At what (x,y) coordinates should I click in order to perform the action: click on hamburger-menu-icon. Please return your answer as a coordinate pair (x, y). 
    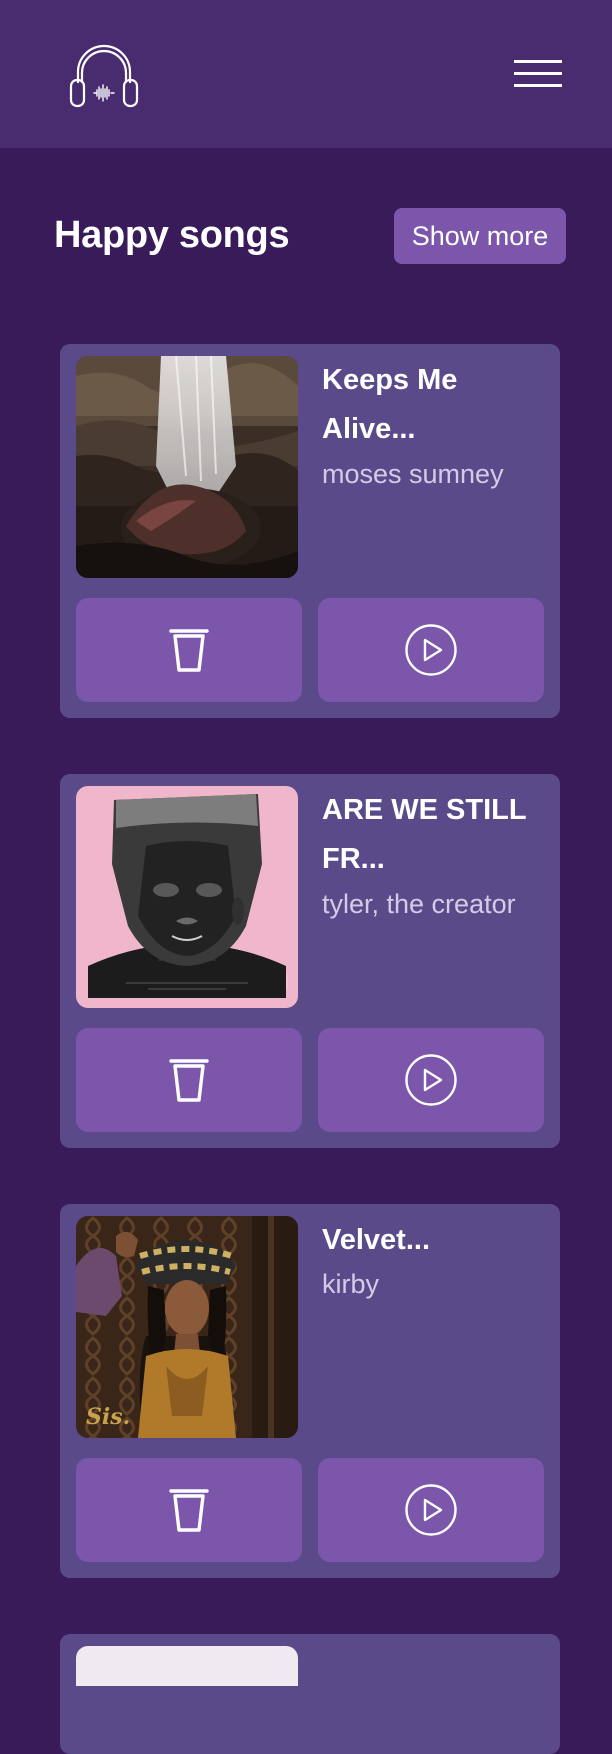
    Looking at the image, I should click on (540, 74).